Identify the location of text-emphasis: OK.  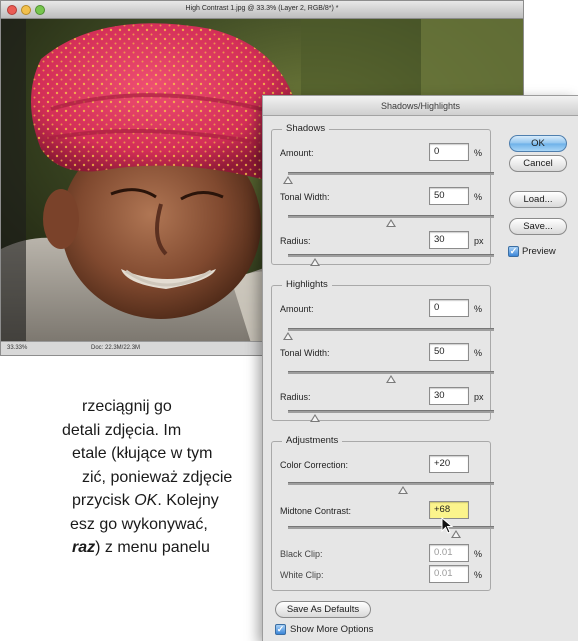
(146, 500).